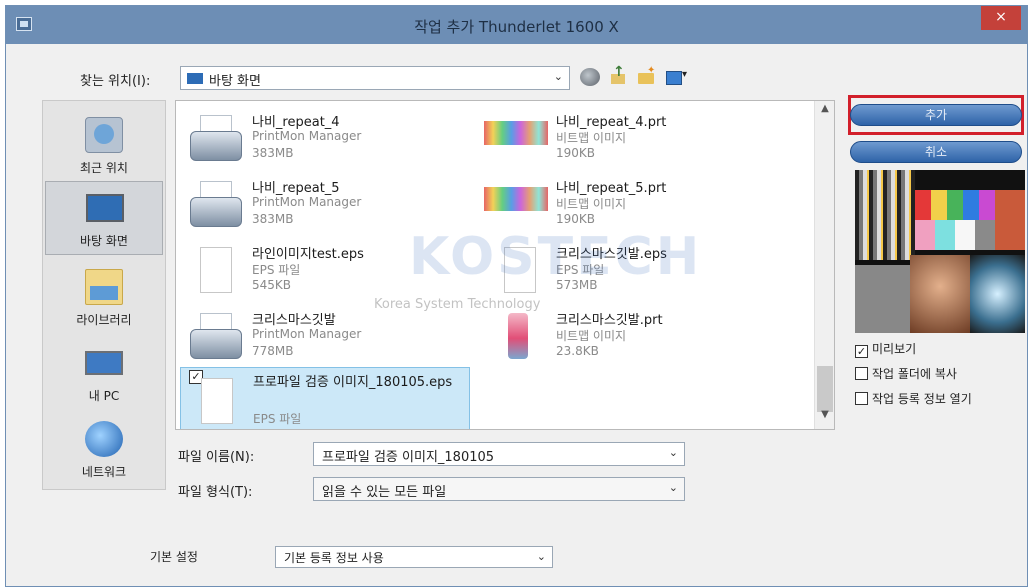 This screenshot has width=1033, height=587. I want to click on preview-option-label: 미리보기, so click(894, 349).